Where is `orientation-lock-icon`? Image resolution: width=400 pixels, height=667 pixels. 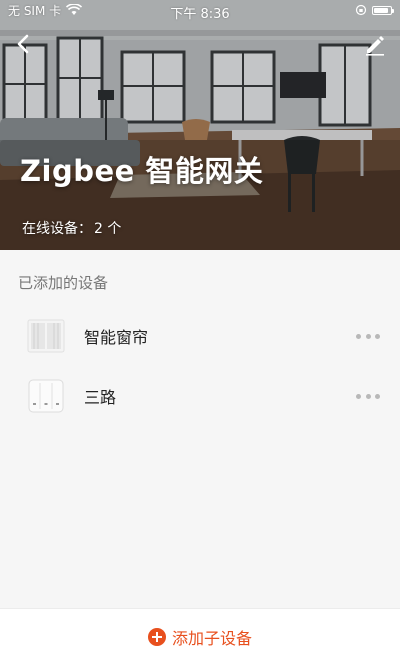 orientation-lock-icon is located at coordinates (361, 10).